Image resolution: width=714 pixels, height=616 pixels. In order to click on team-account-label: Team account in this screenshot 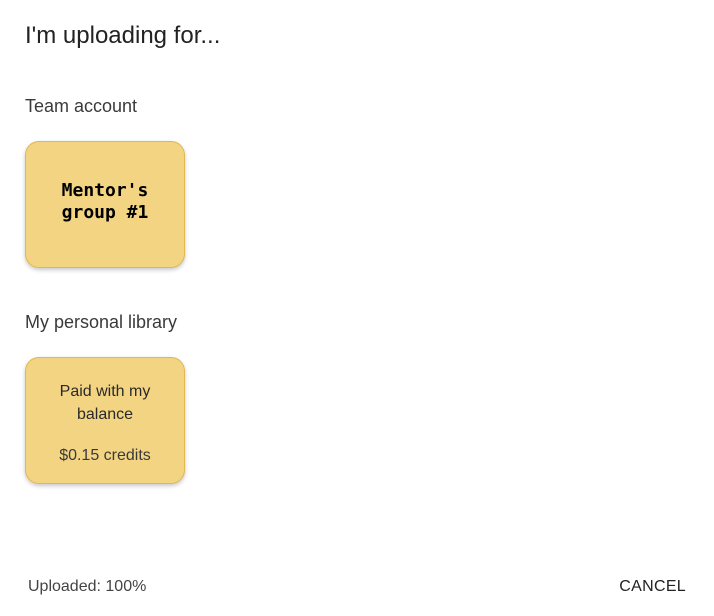, I will do `click(81, 106)`.